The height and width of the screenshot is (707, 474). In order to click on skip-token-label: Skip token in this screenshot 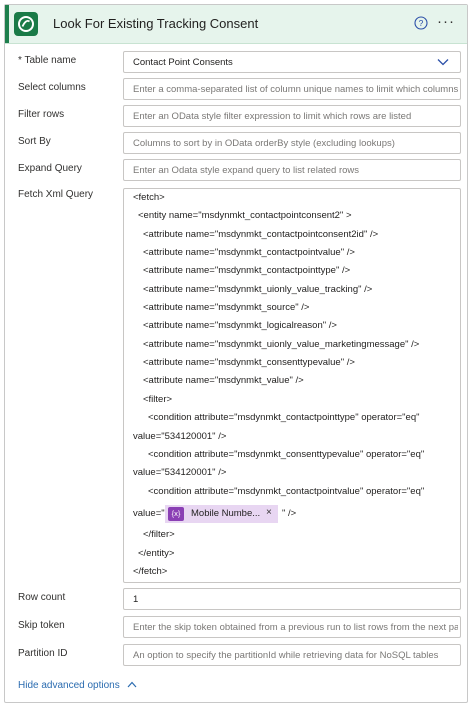, I will do `click(41, 625)`.